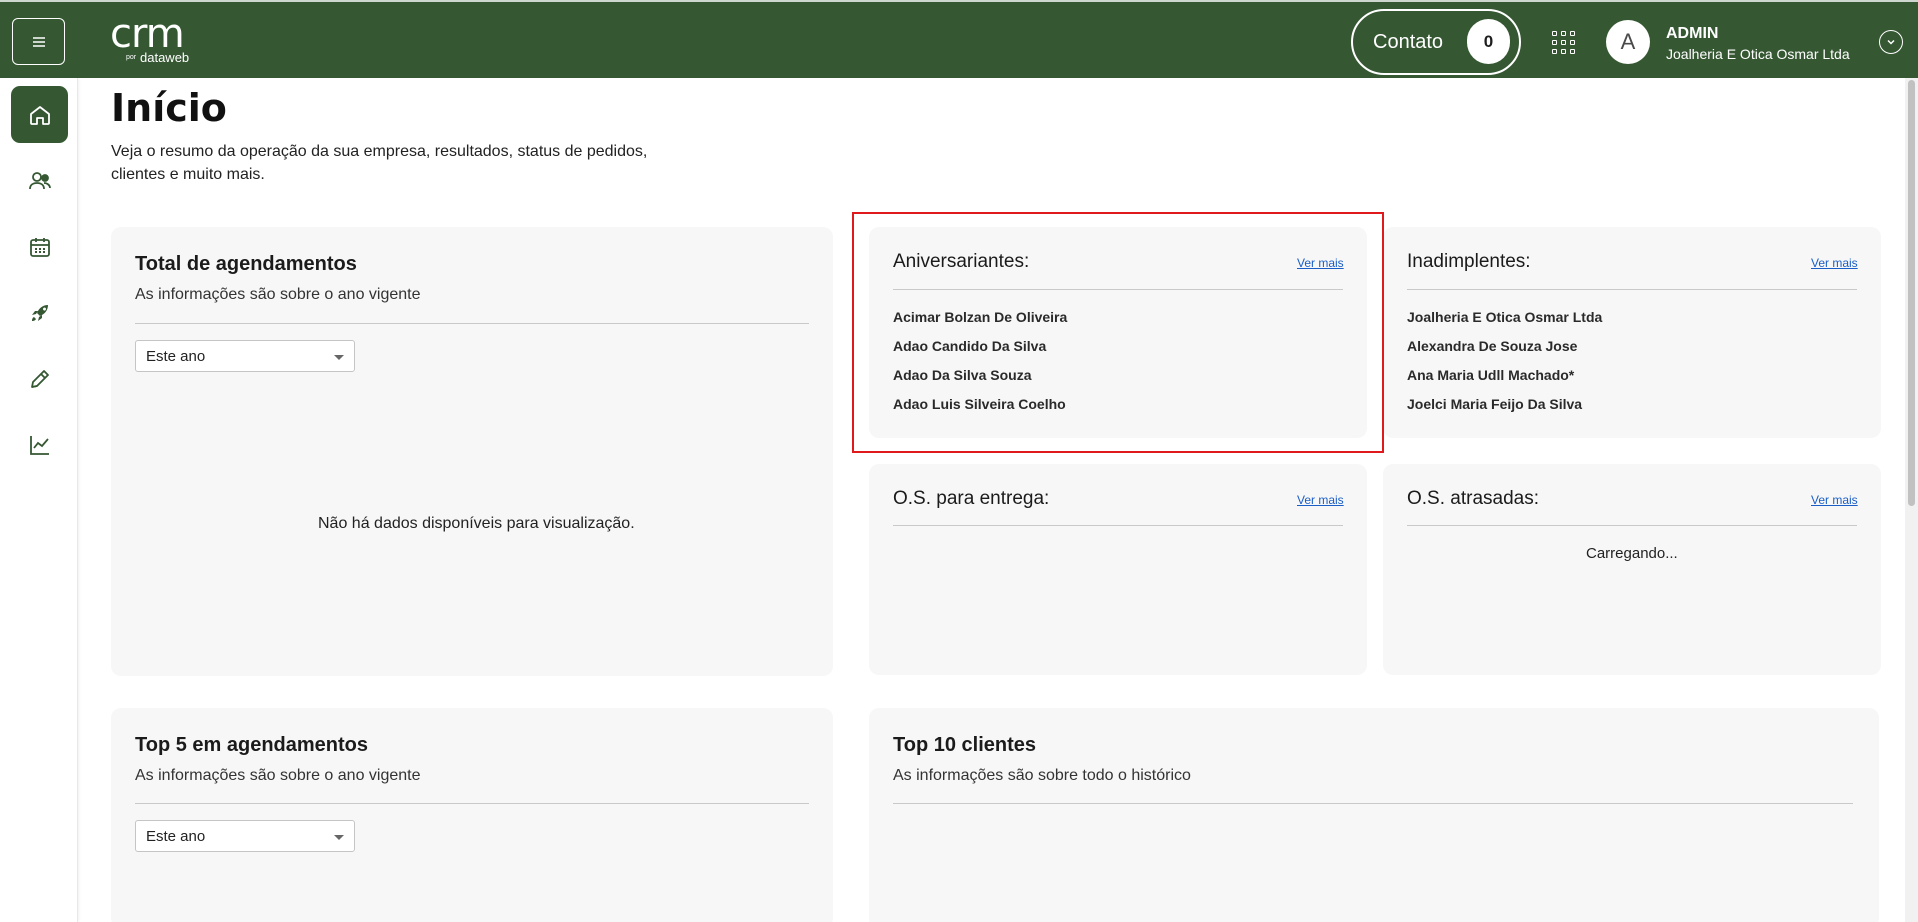 Image resolution: width=1918 pixels, height=922 pixels. I want to click on users-icon, so click(39, 180).